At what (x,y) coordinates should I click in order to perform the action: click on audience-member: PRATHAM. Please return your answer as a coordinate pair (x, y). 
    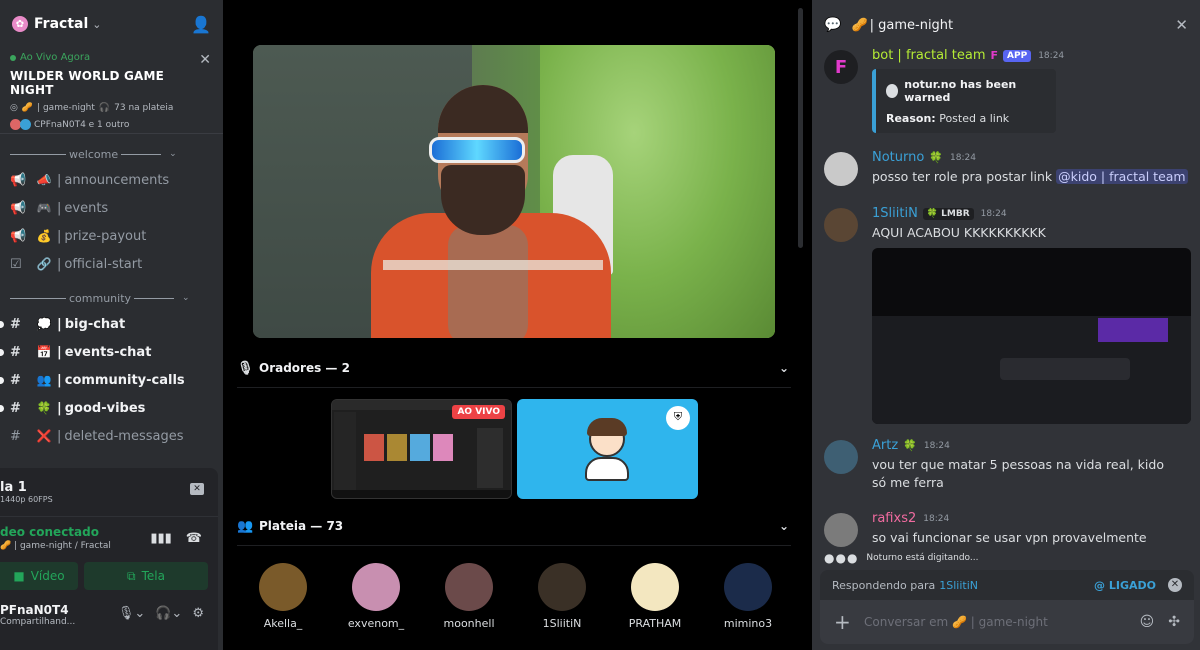
    Looking at the image, I should click on (655, 596).